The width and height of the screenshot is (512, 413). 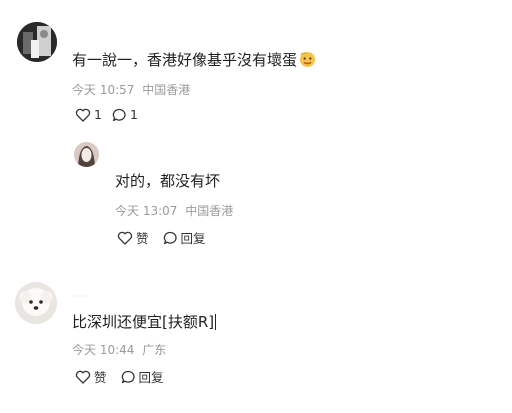 I want to click on reply-meta: 今天 13:07 中国香港, so click(x=174, y=210).